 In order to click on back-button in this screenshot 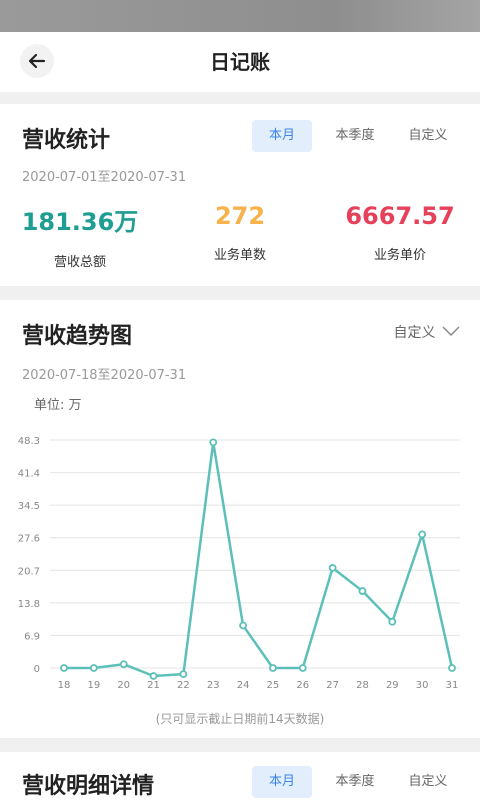, I will do `click(37, 61)`.